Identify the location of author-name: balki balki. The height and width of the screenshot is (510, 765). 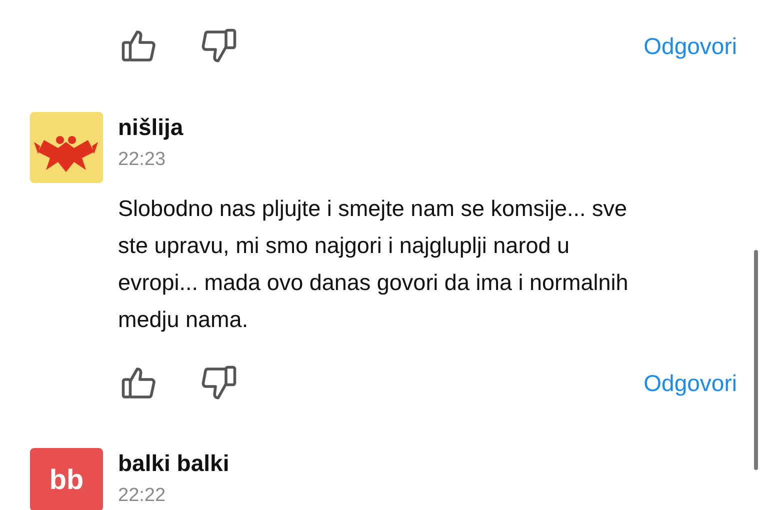
(174, 464).